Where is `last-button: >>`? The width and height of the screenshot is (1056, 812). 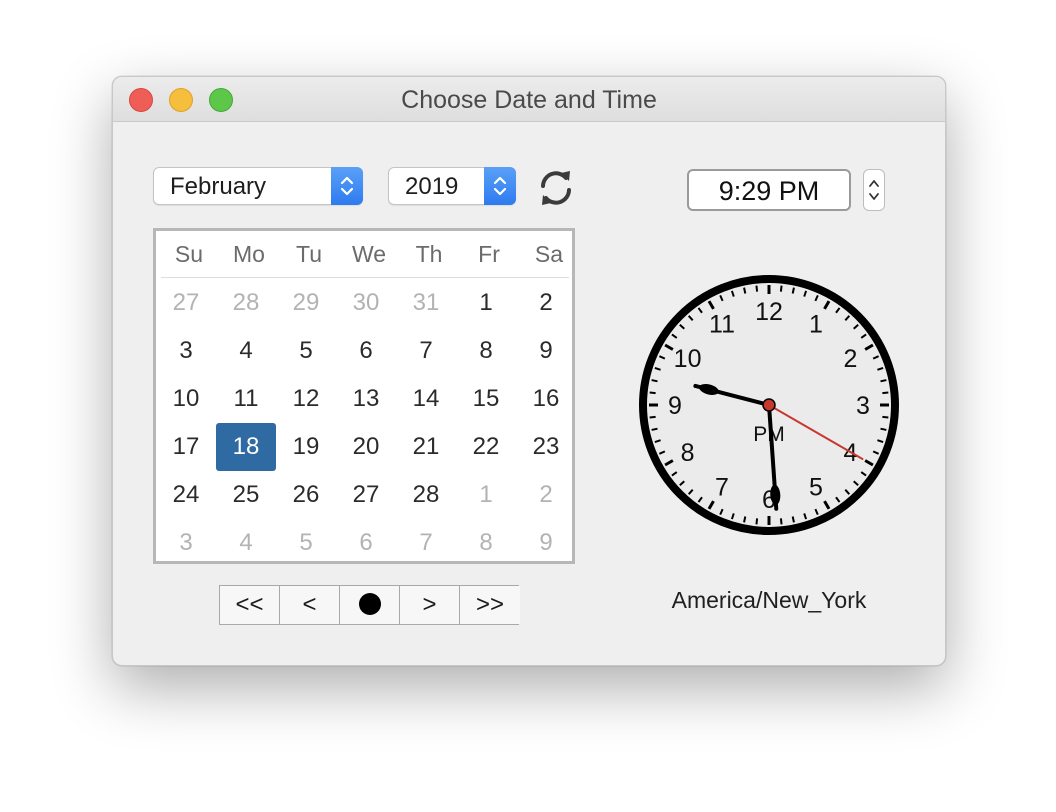
last-button: >> is located at coordinates (490, 605).